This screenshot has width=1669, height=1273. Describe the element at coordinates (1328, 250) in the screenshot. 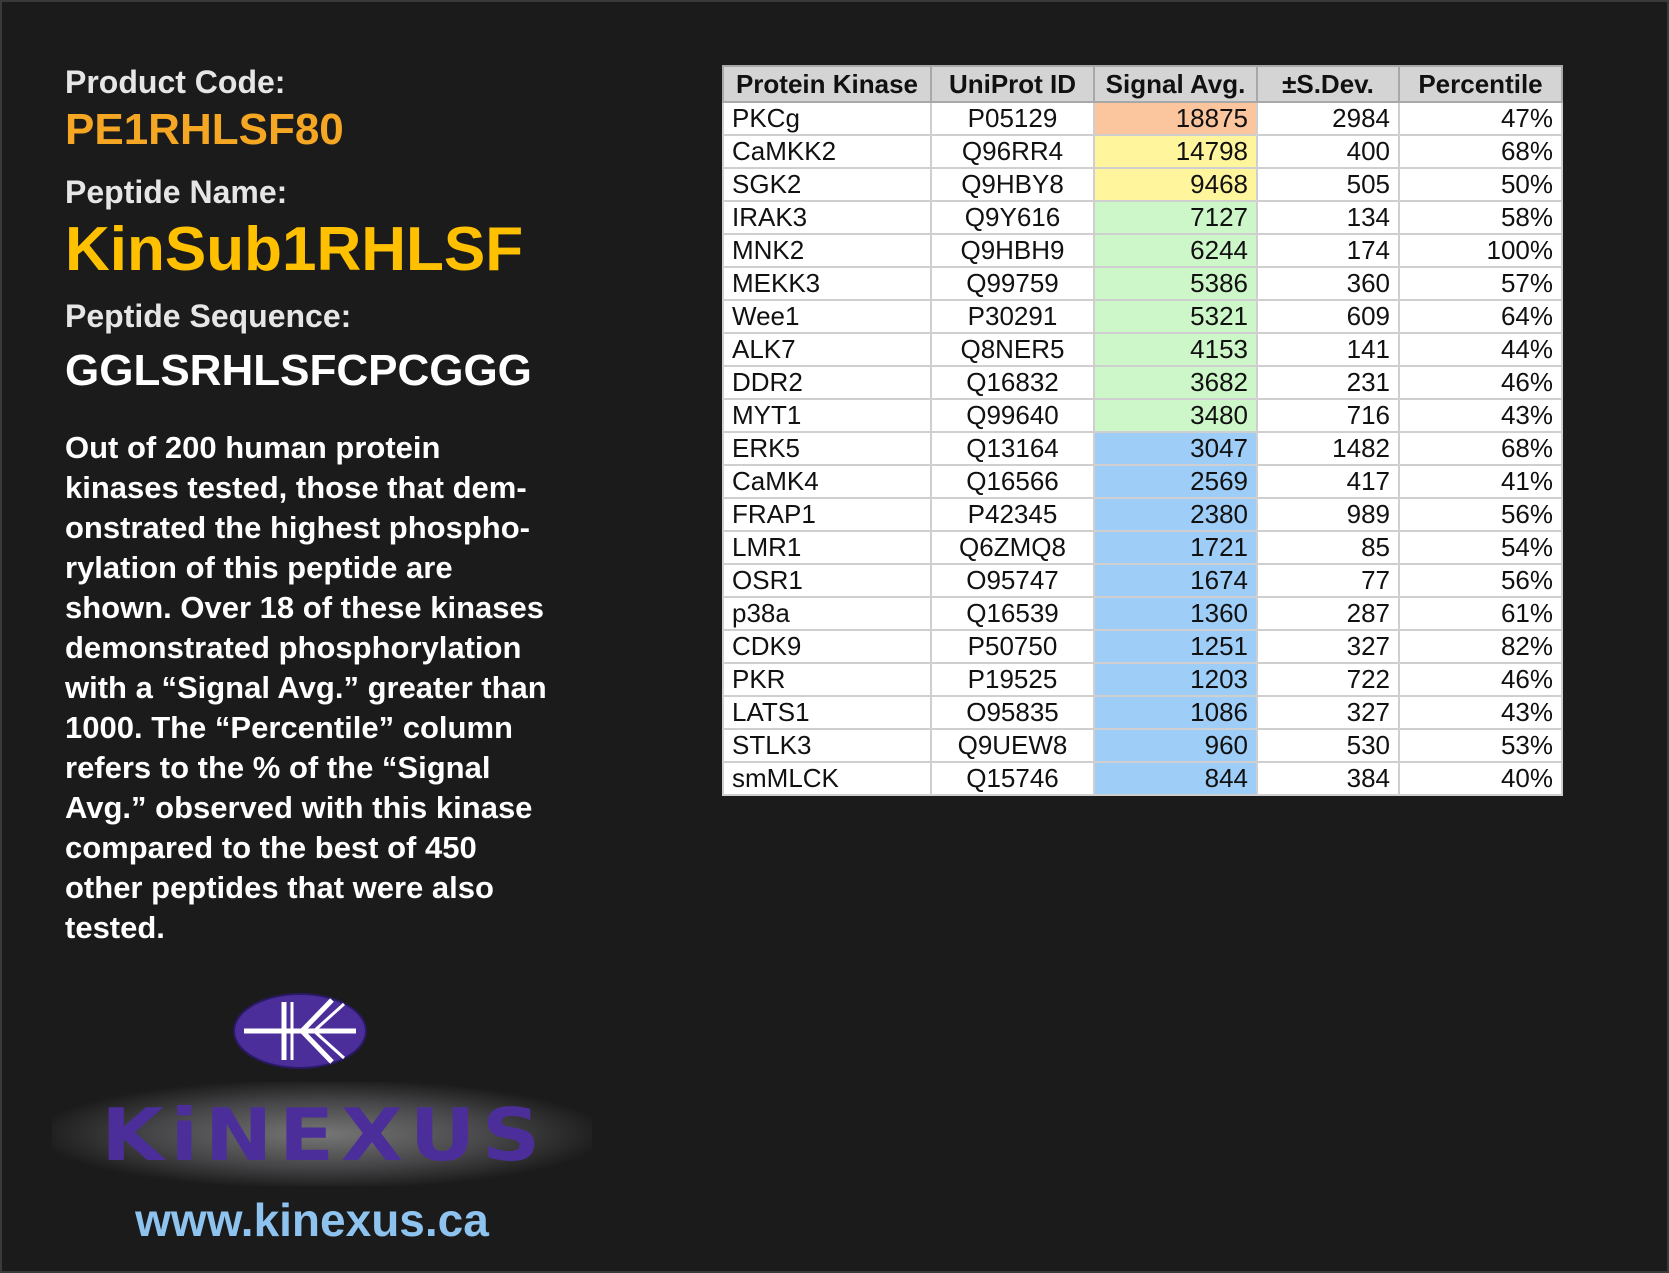

I see `sdev-cell: 174` at that location.